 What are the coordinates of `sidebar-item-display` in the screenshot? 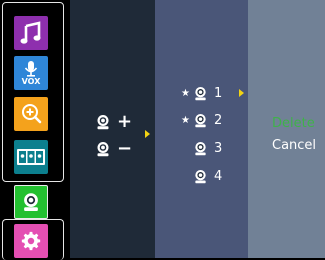 It's located at (31, 157).